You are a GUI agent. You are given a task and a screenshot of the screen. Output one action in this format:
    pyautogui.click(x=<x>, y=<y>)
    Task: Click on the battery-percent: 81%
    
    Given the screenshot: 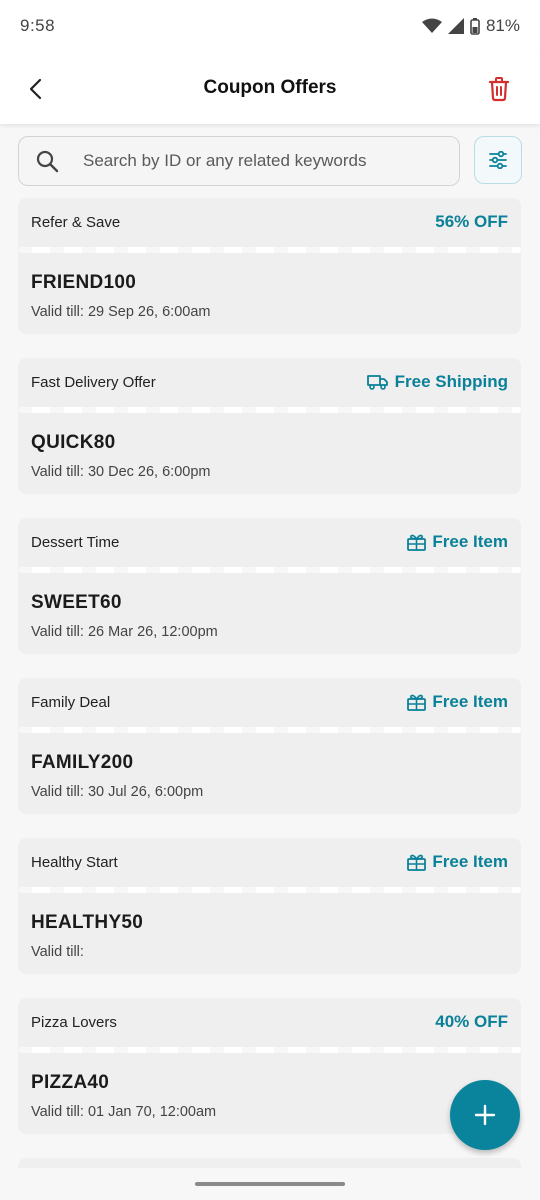 What is the action you would take?
    pyautogui.click(x=502, y=25)
    